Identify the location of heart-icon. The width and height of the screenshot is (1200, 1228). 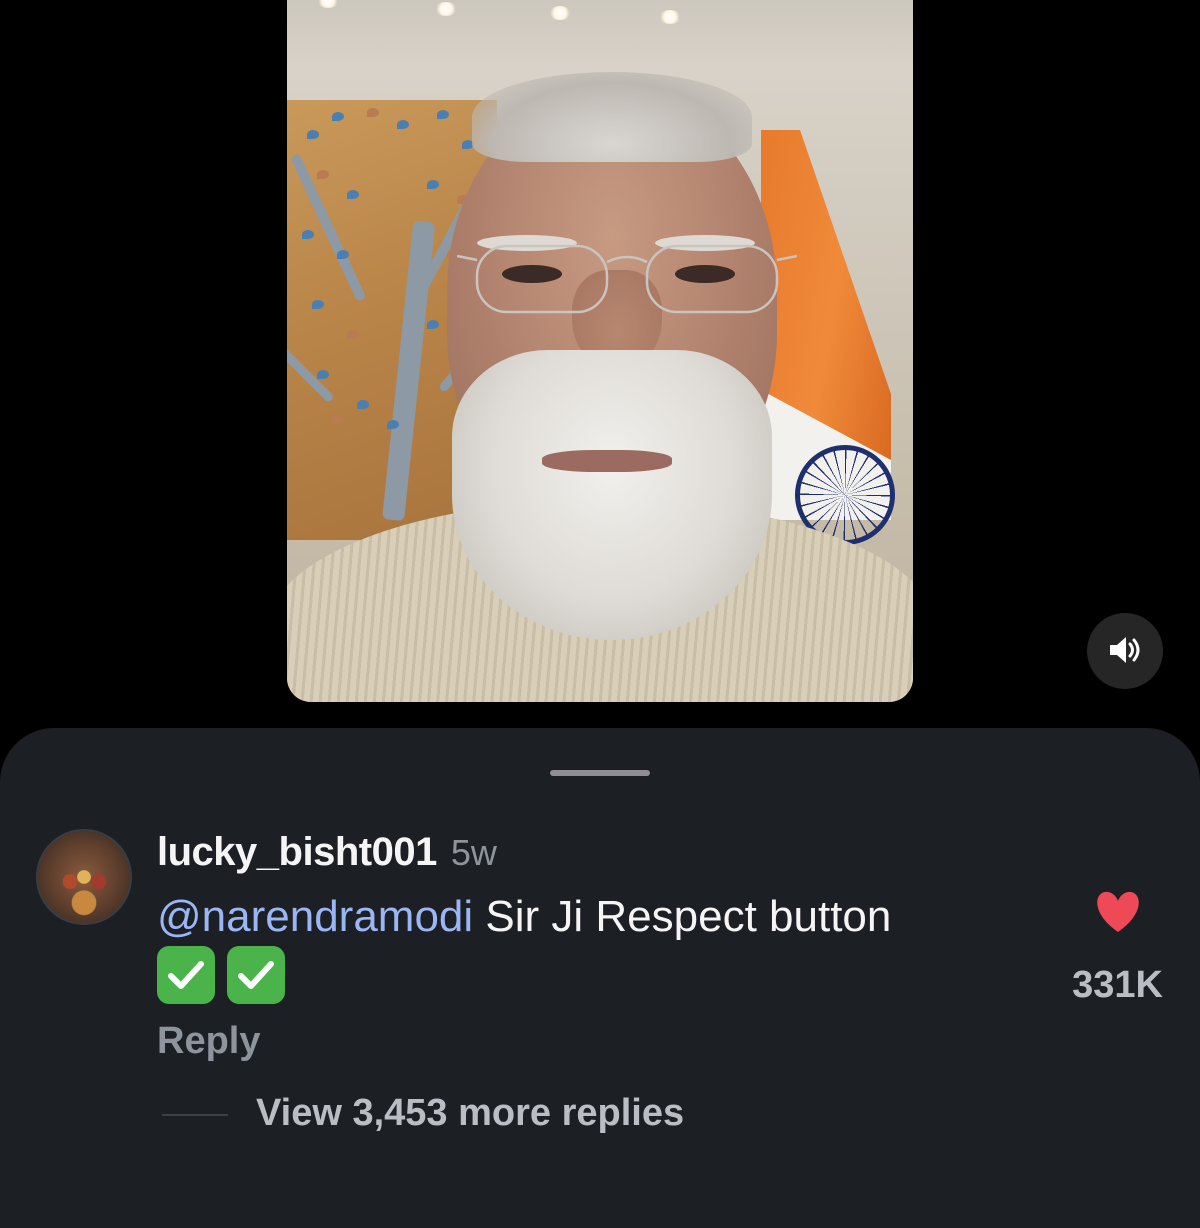
(1118, 913).